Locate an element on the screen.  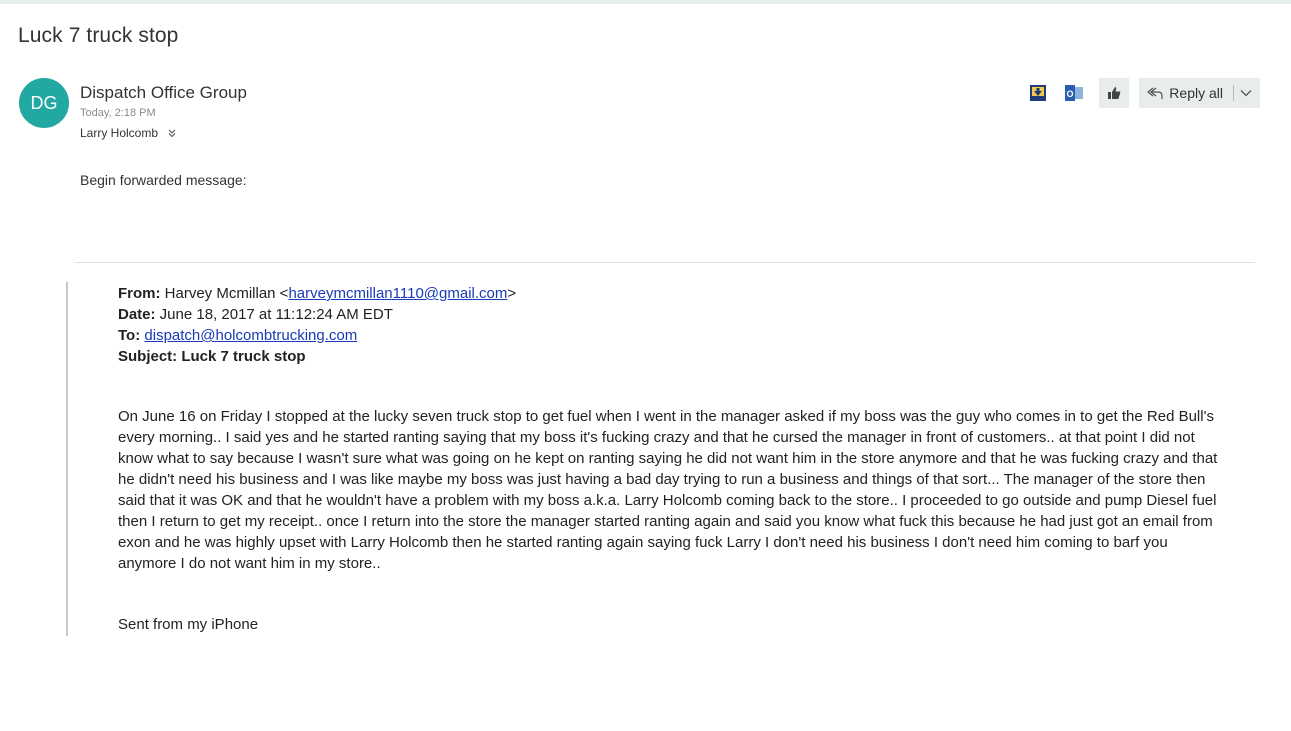
date-value: June 18, 2017 at 11:12:24 AM EDT is located at coordinates (274, 314).